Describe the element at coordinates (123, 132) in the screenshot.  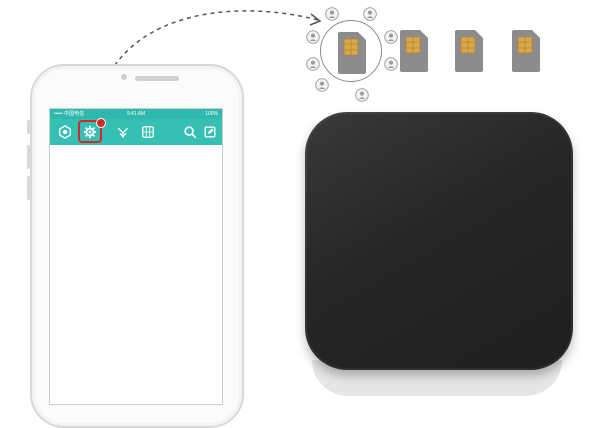
I see `signal-icon` at that location.